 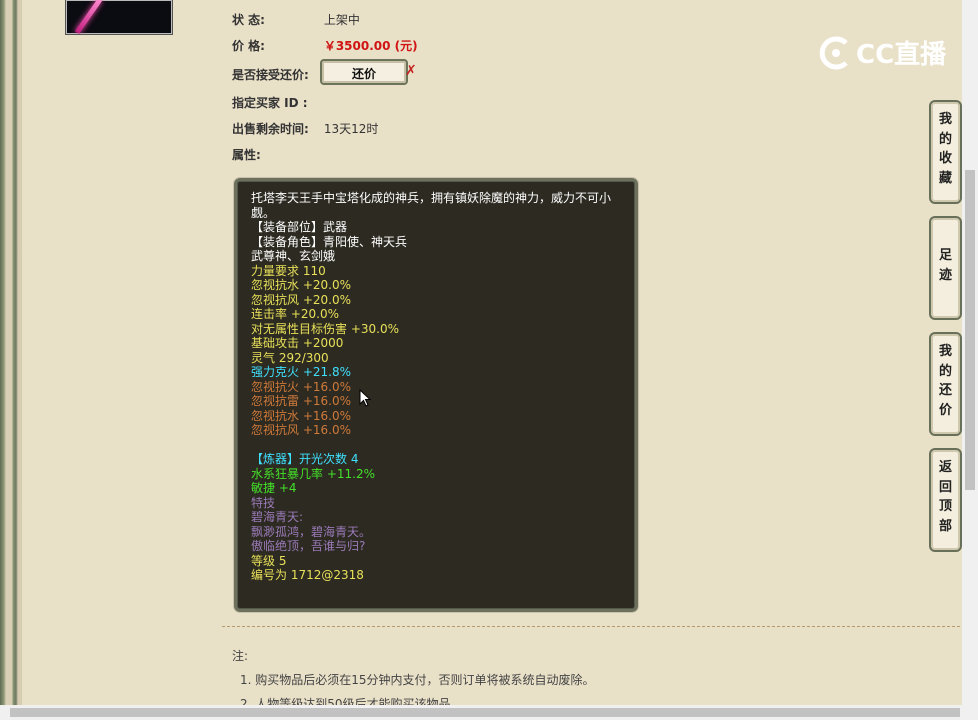 What do you see at coordinates (901, 55) in the screenshot?
I see `watermark-text: CC直播` at bounding box center [901, 55].